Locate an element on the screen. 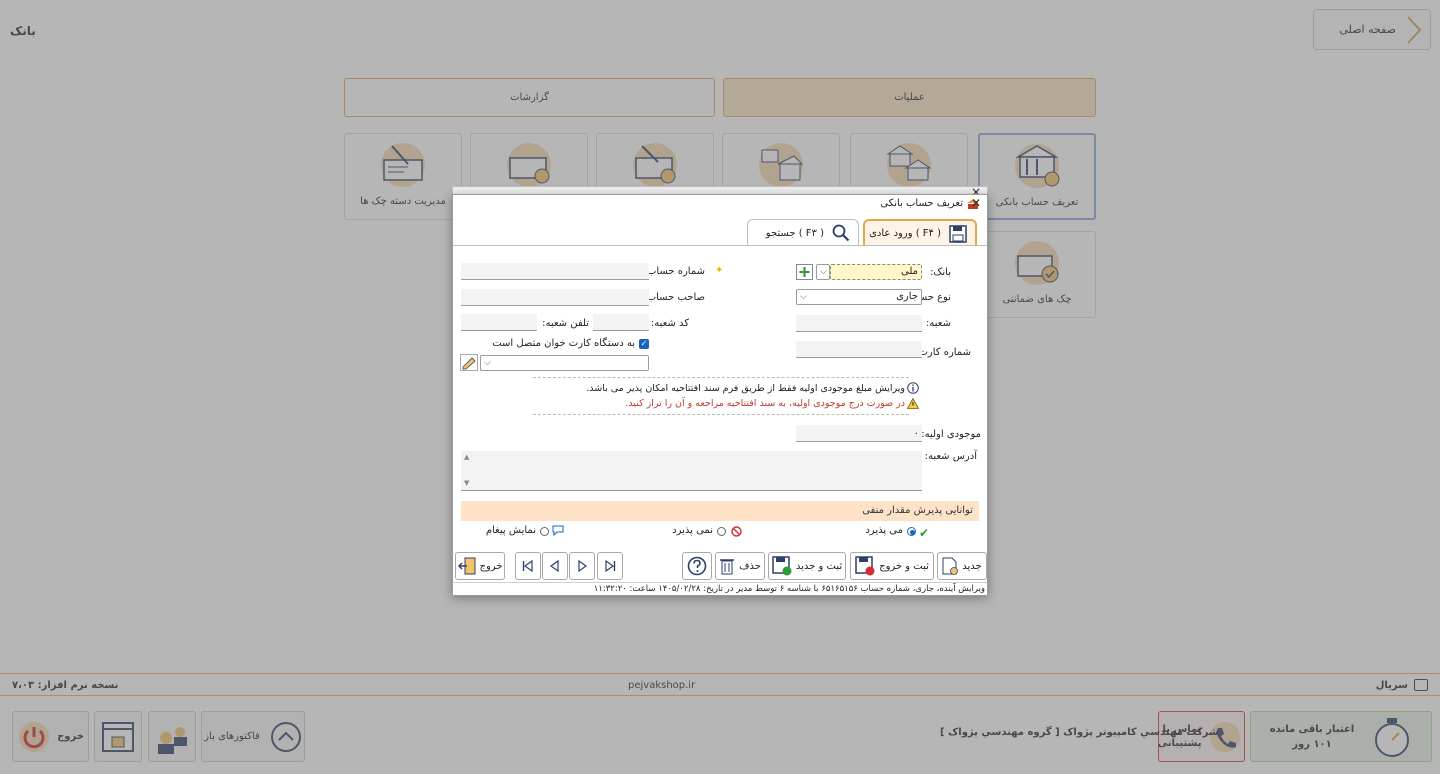 This screenshot has height=774, width=1440. add-bank-button is located at coordinates (804, 272).